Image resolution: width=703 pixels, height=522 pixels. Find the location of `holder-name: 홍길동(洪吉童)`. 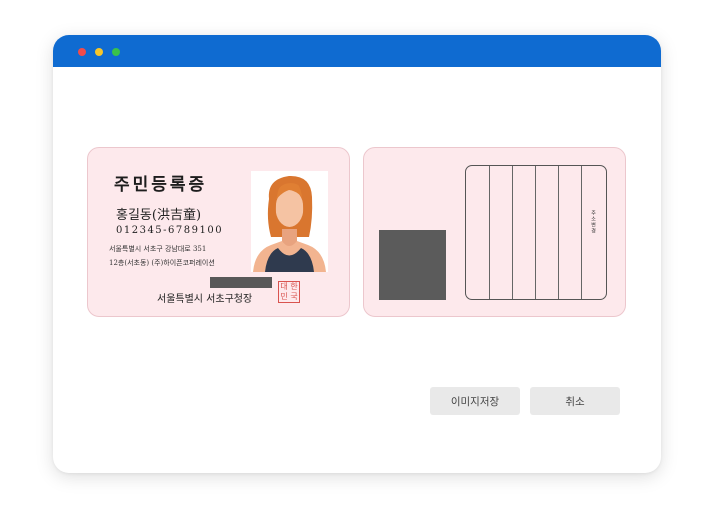

holder-name: 홍길동(洪吉童) is located at coordinates (159, 215).